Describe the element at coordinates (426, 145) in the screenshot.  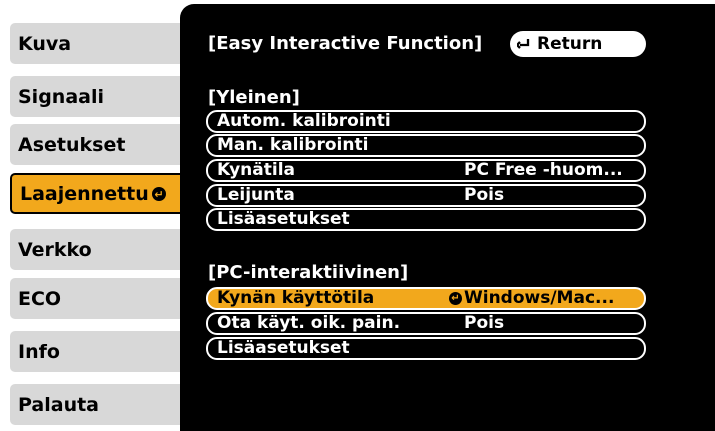
I see `menu-row-man-kalibrointi: Man. kalibrointi` at that location.